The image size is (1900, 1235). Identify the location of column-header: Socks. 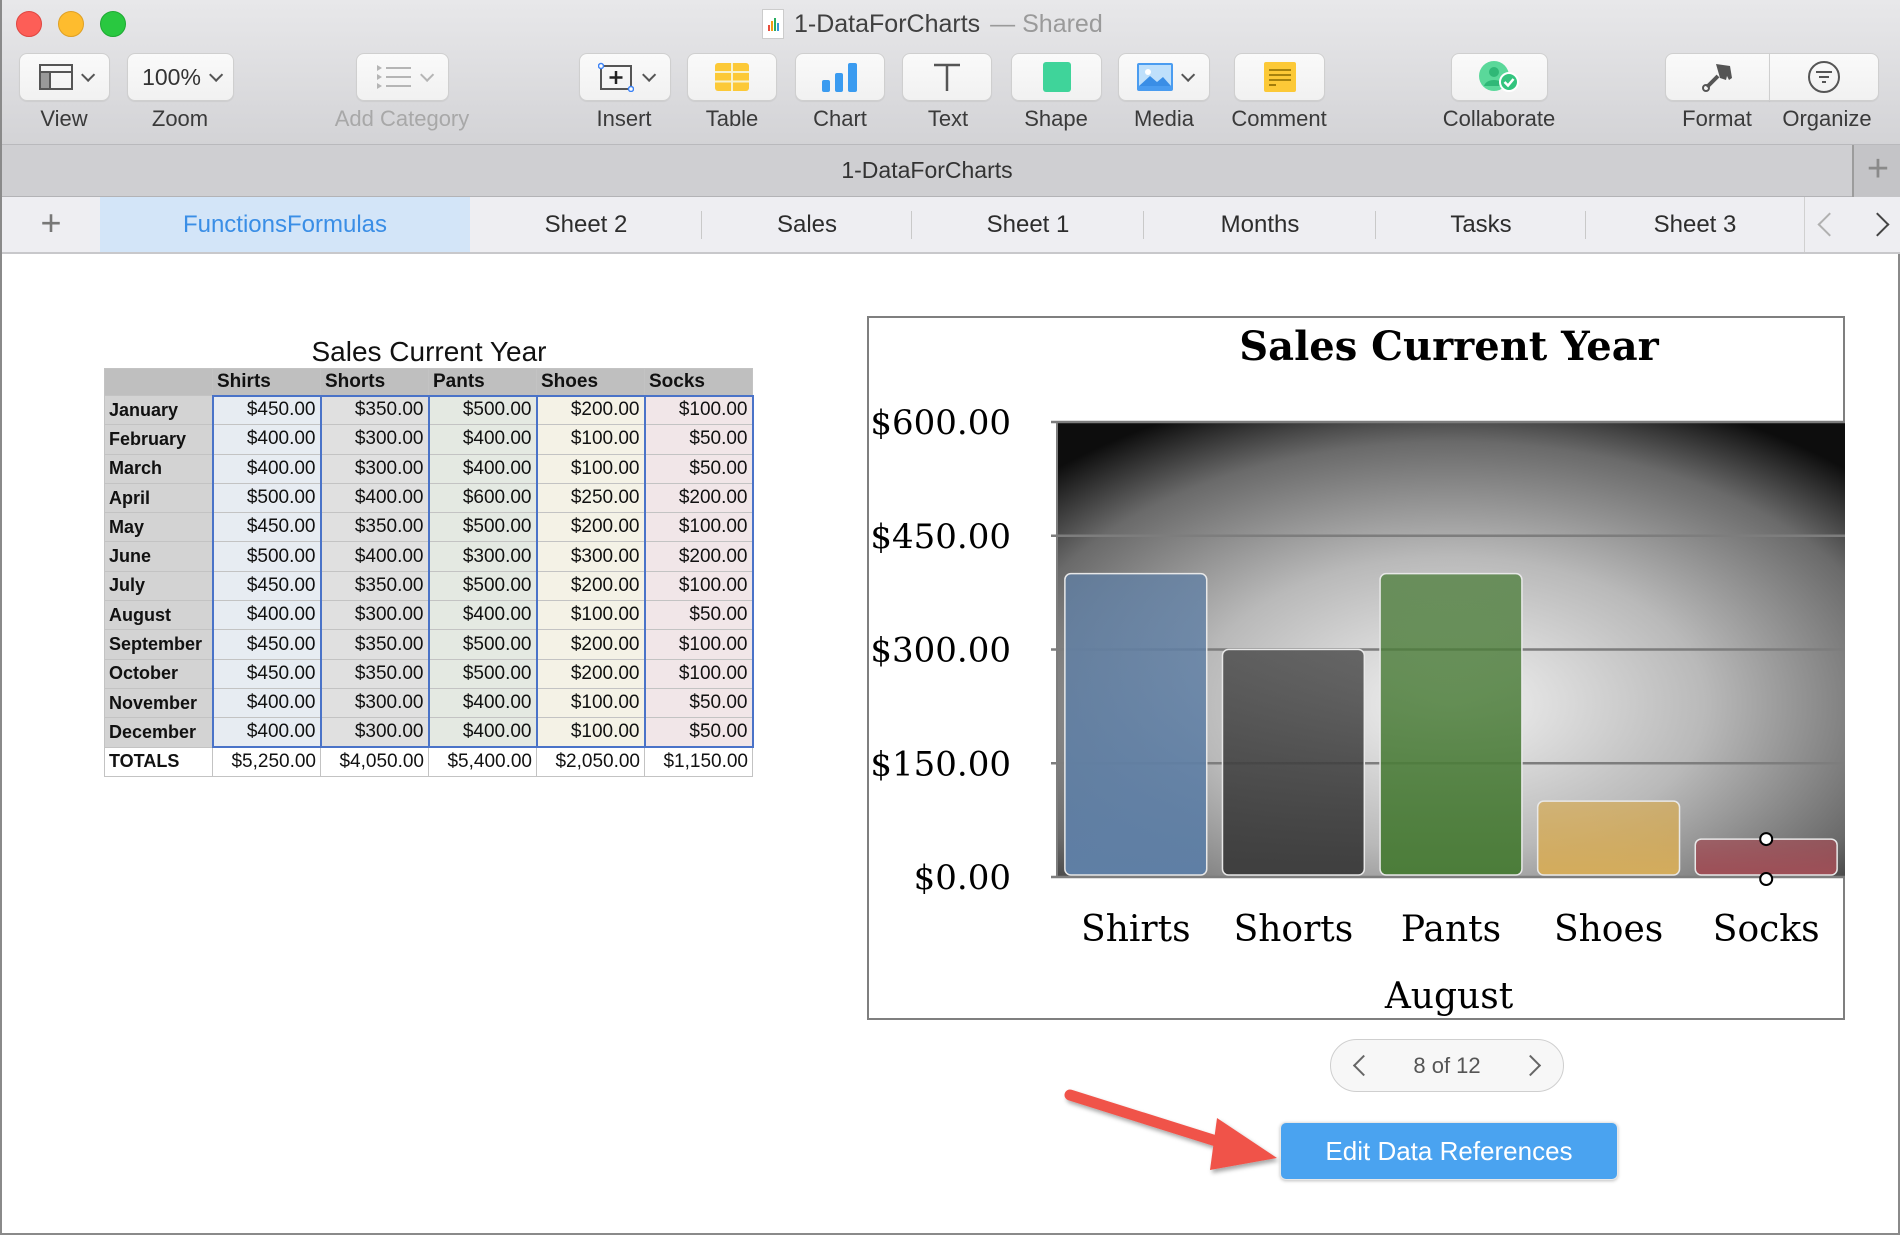
(698, 382).